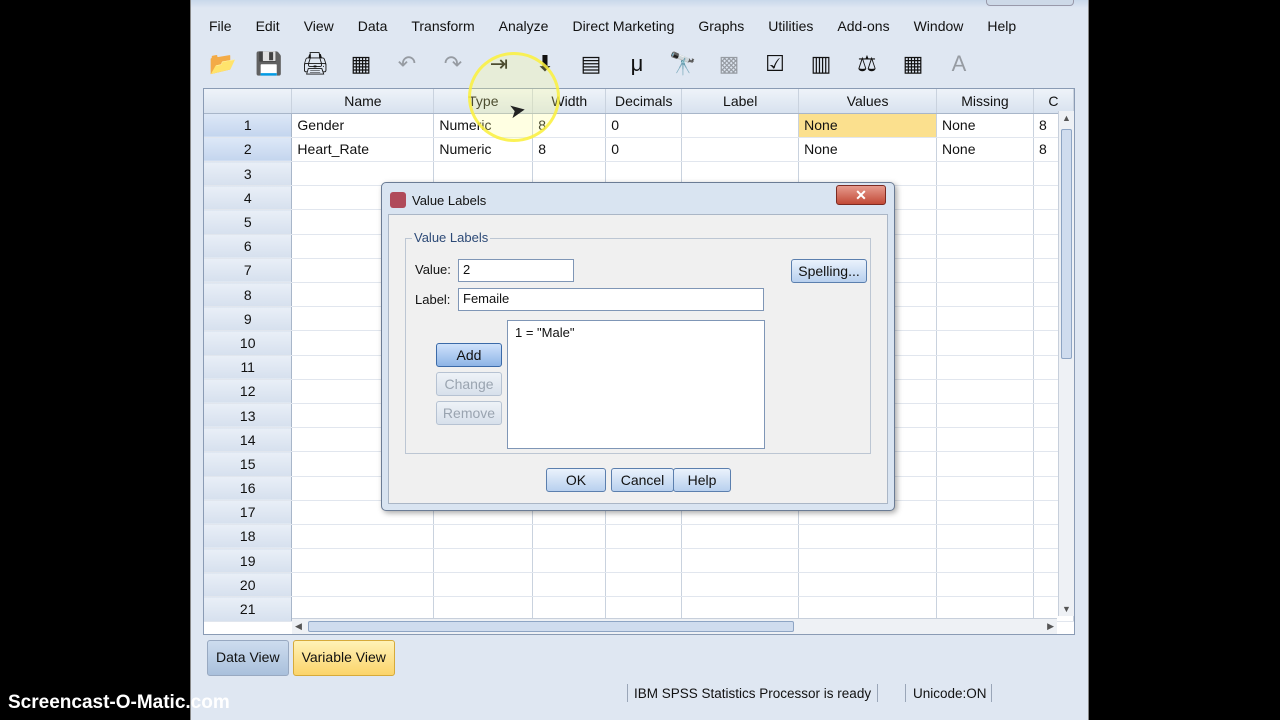 The width and height of the screenshot is (1280, 720). What do you see at coordinates (248, 222) in the screenshot?
I see `row-number: 5` at bounding box center [248, 222].